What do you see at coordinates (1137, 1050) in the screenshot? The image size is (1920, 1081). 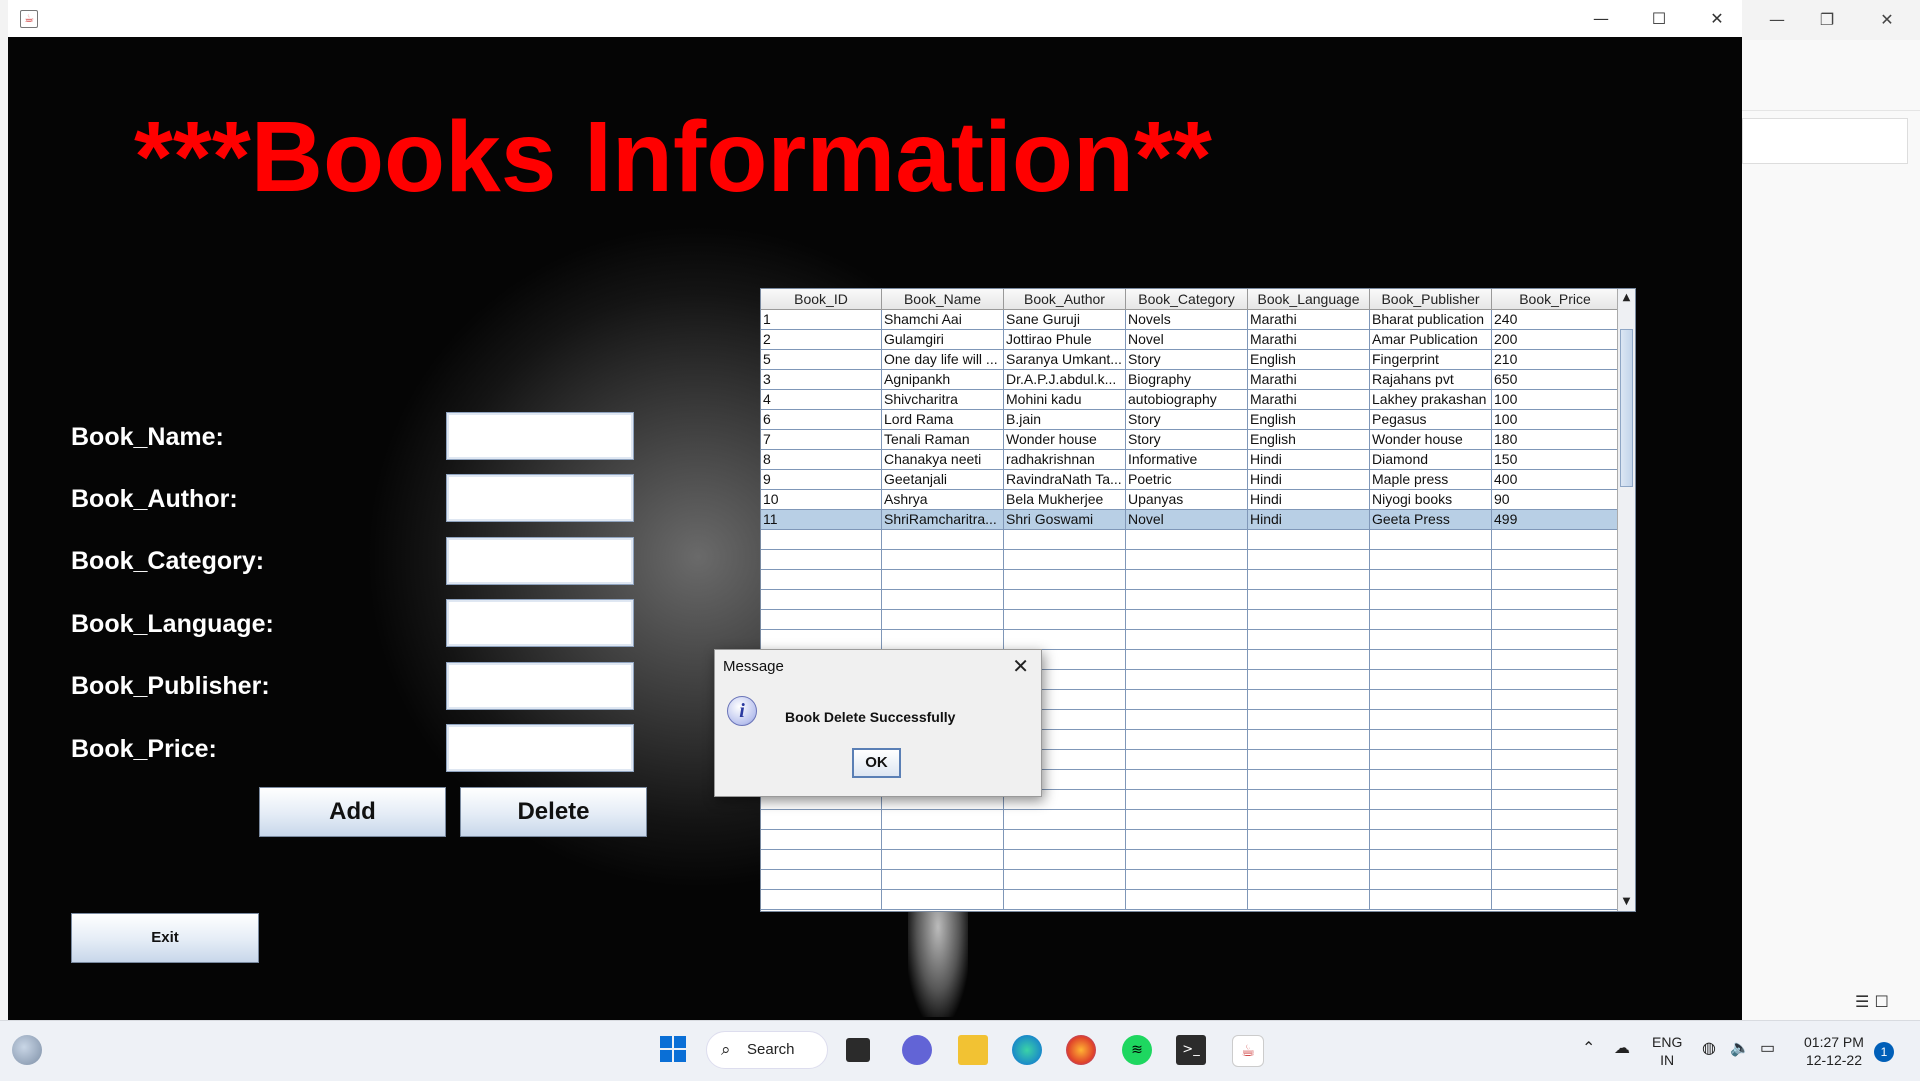 I see `spotify-icon: ≋` at bounding box center [1137, 1050].